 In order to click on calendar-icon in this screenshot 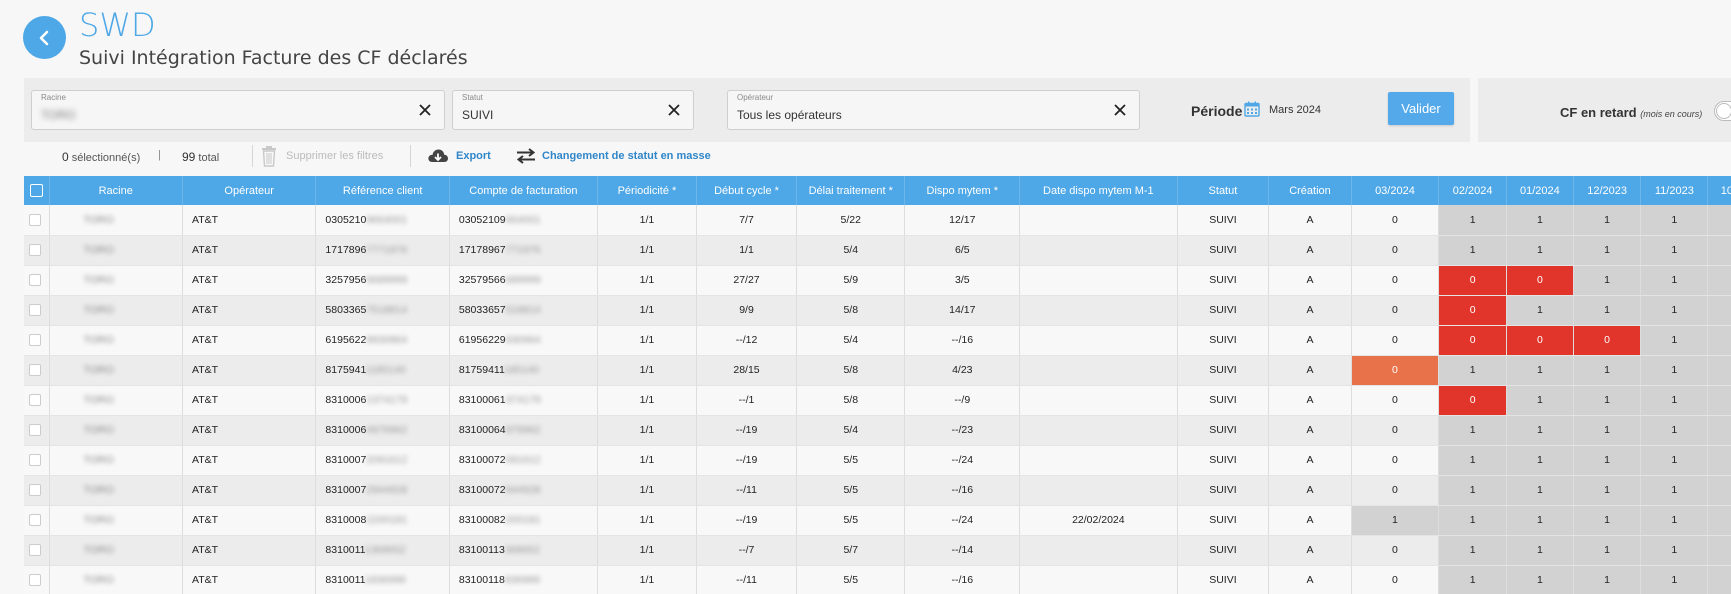, I will do `click(1252, 109)`.